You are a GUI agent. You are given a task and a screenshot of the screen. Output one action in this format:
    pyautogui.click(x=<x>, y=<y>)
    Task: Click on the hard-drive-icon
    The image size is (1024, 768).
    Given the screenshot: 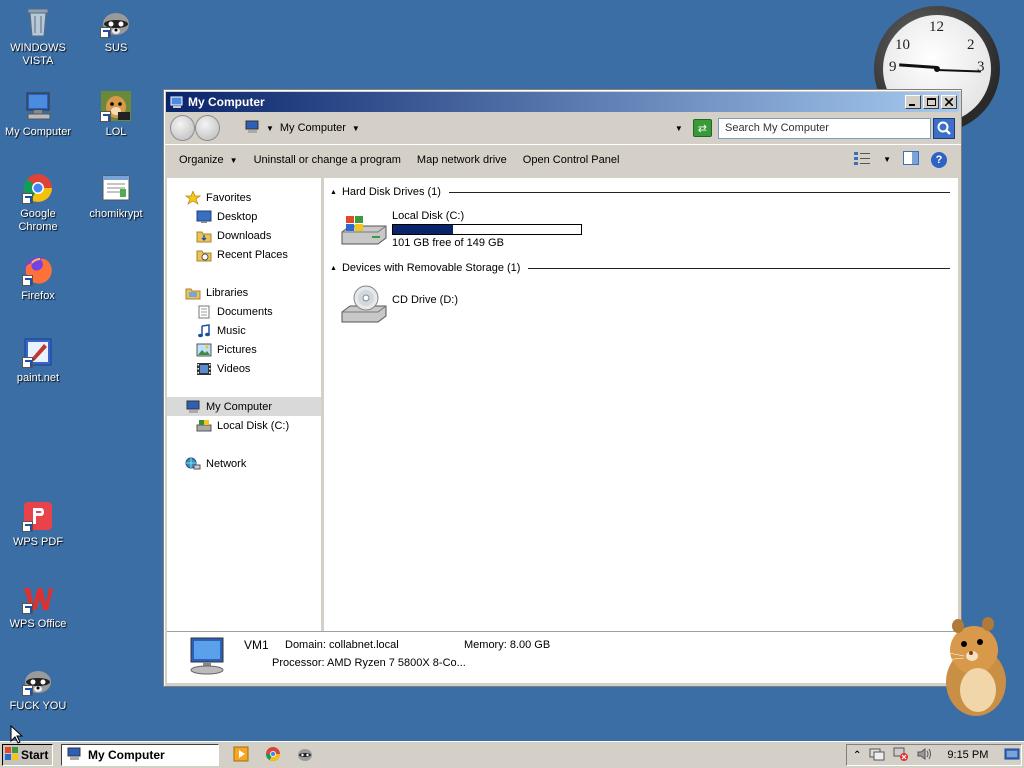 What is the action you would take?
    pyautogui.click(x=204, y=426)
    